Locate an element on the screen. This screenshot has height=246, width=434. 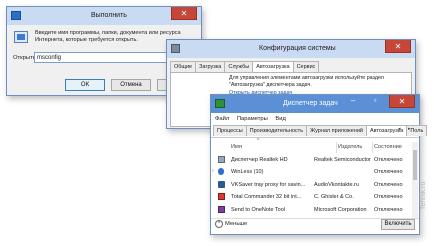
run-app-icon is located at coordinates (16, 15).